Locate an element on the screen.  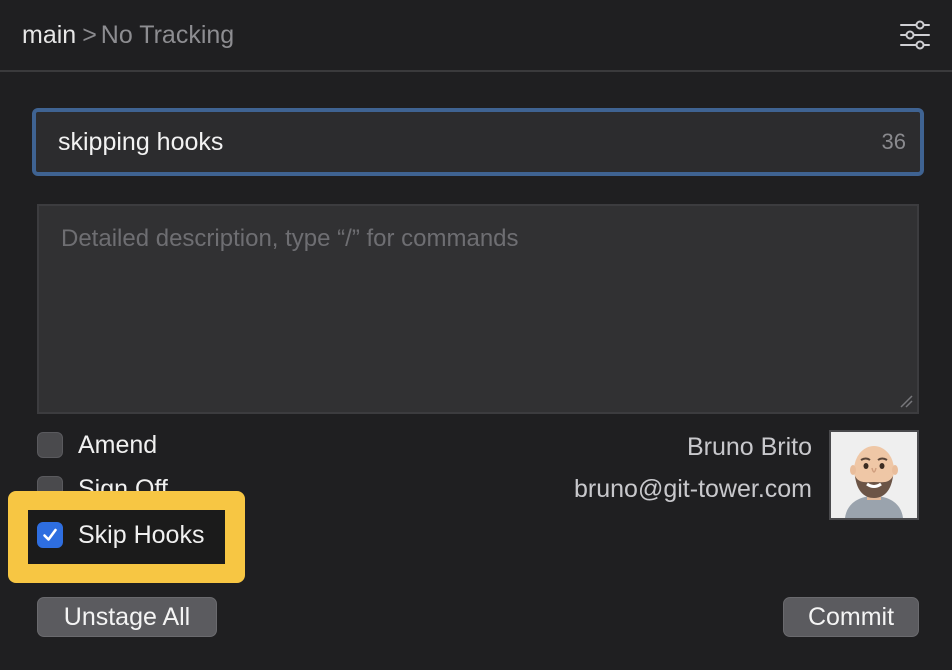
skip-hooks-label: Skip Hooks is located at coordinates (141, 535).